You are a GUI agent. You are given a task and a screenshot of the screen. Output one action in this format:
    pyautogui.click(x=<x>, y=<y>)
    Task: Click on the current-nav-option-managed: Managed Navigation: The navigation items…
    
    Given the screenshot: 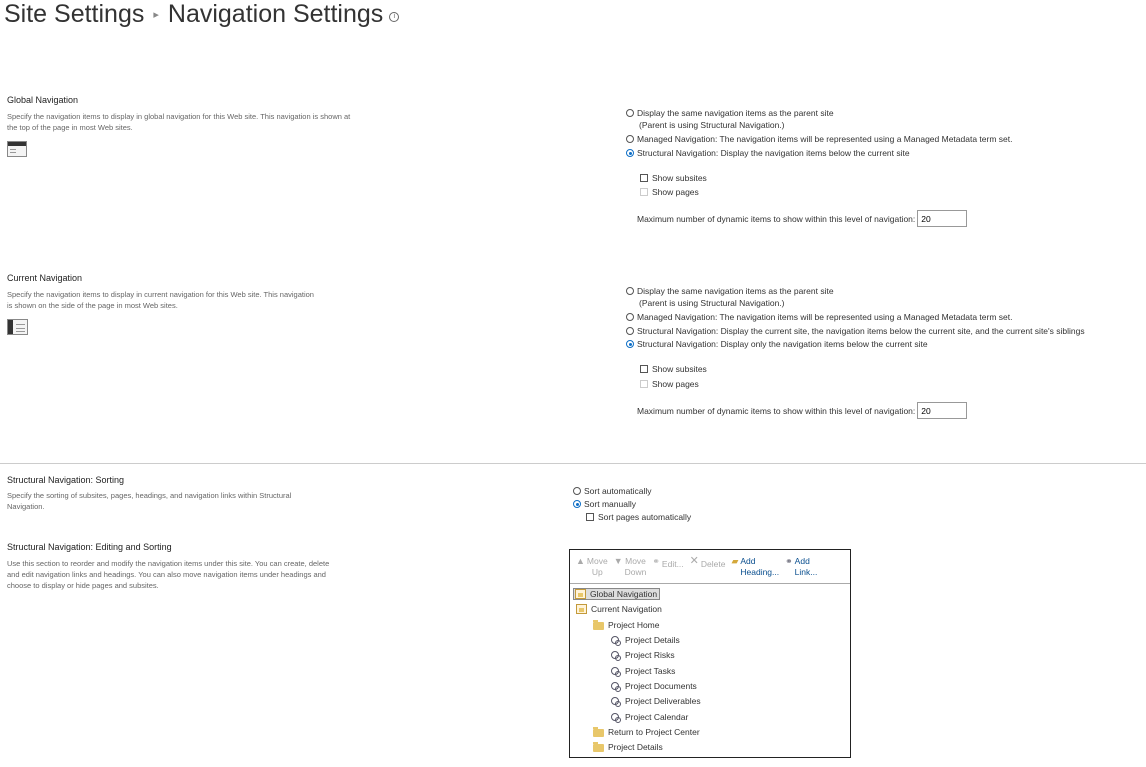 What is the action you would take?
    pyautogui.click(x=819, y=317)
    